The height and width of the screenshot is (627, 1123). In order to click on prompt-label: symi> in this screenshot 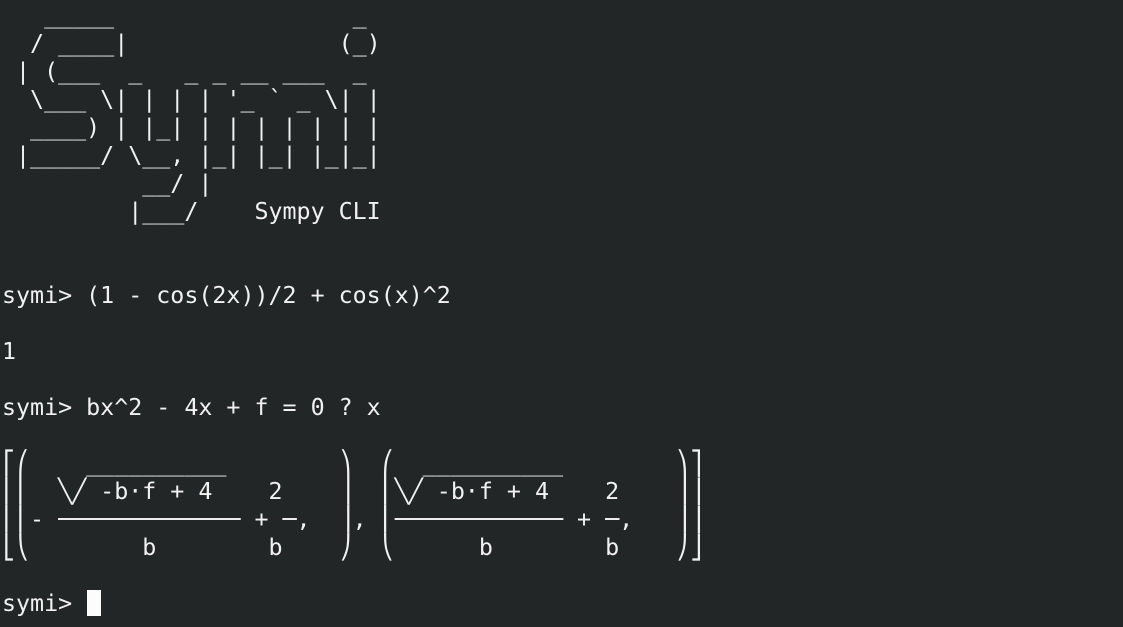, I will do `click(44, 603)`.